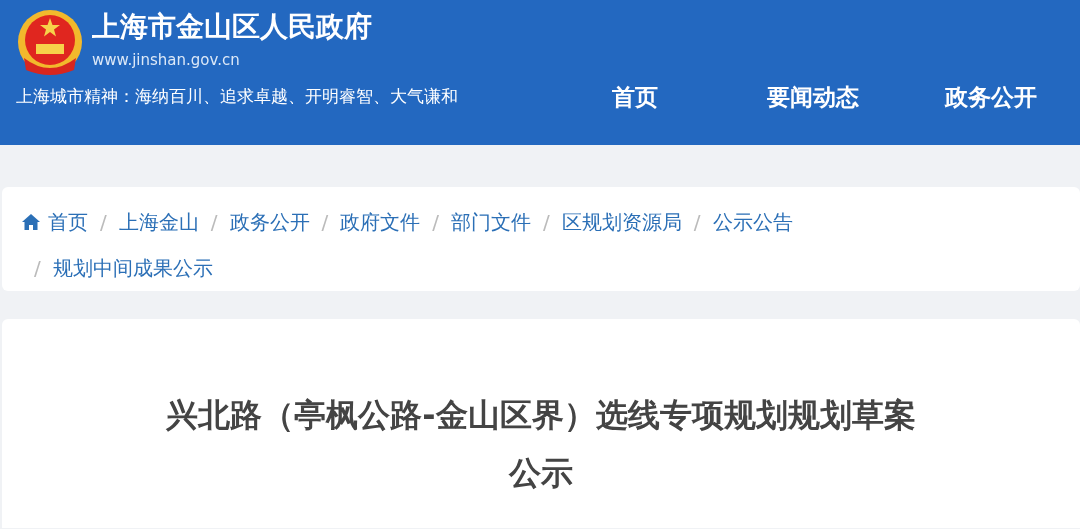 The height and width of the screenshot is (529, 1080). I want to click on home-icon, so click(31, 222).